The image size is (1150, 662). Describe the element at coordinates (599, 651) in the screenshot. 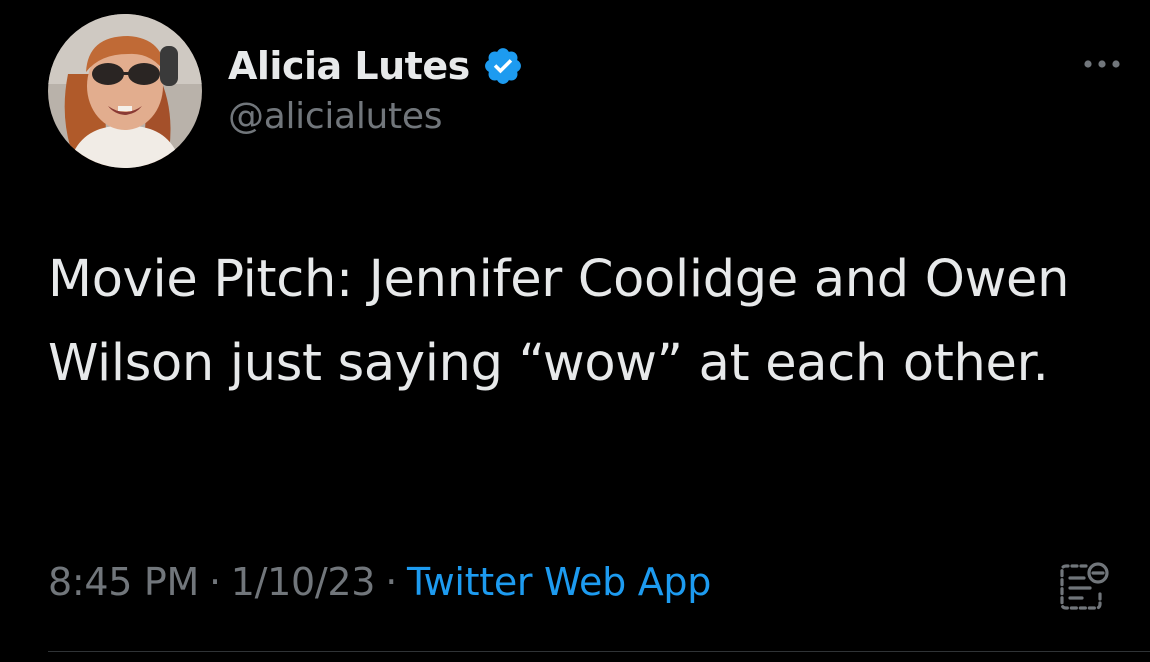

I see `divider` at that location.